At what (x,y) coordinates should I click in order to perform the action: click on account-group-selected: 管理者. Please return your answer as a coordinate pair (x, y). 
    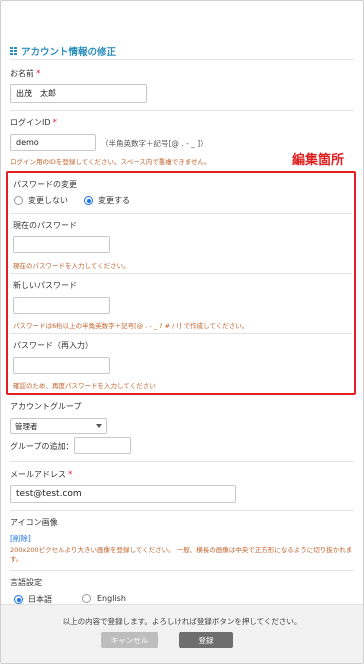
    Looking at the image, I should click on (26, 426).